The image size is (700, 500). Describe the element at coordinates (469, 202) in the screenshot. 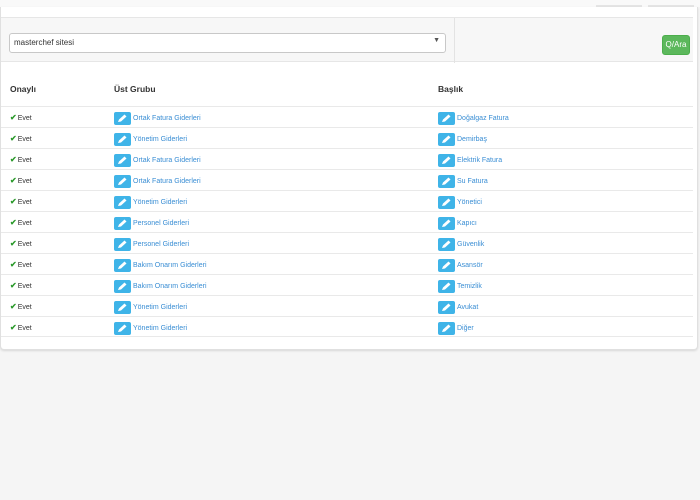

I see `title-link: Yönetici` at that location.